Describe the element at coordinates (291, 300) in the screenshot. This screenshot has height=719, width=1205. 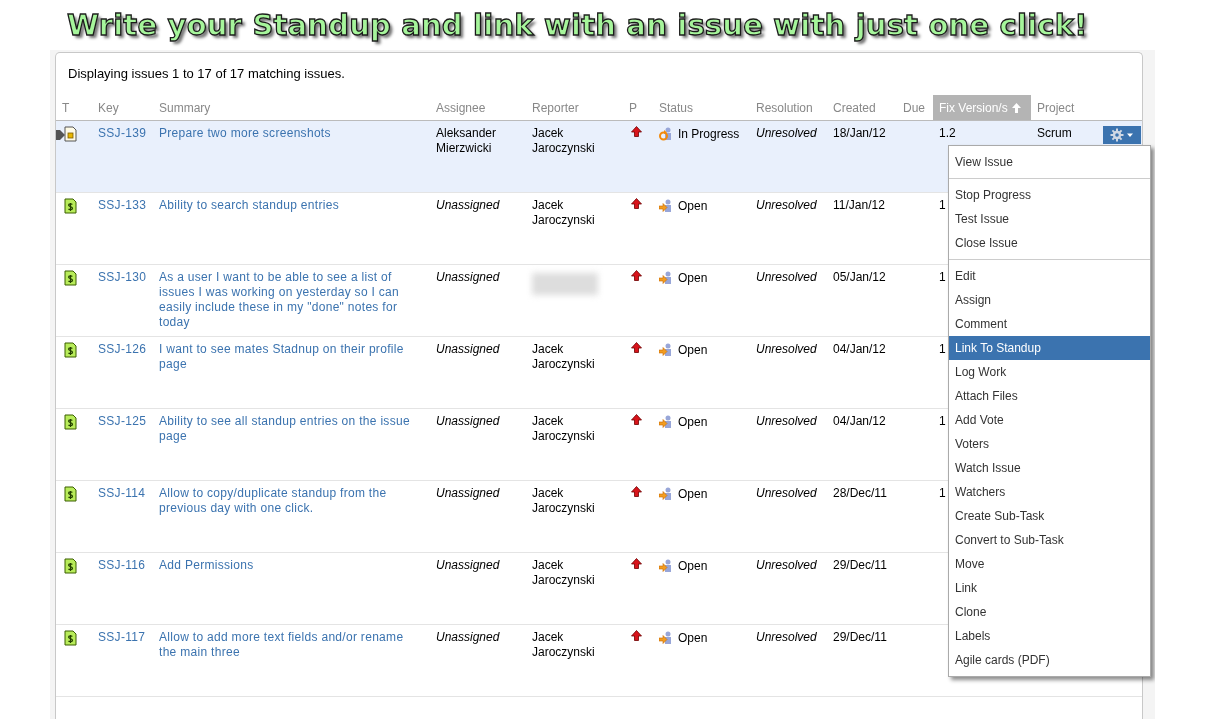
I see `issue-summary-link: As a user I want to be able to see a list of issues I was working on yesterday so I can easily include these in my "done" notes for today` at that location.